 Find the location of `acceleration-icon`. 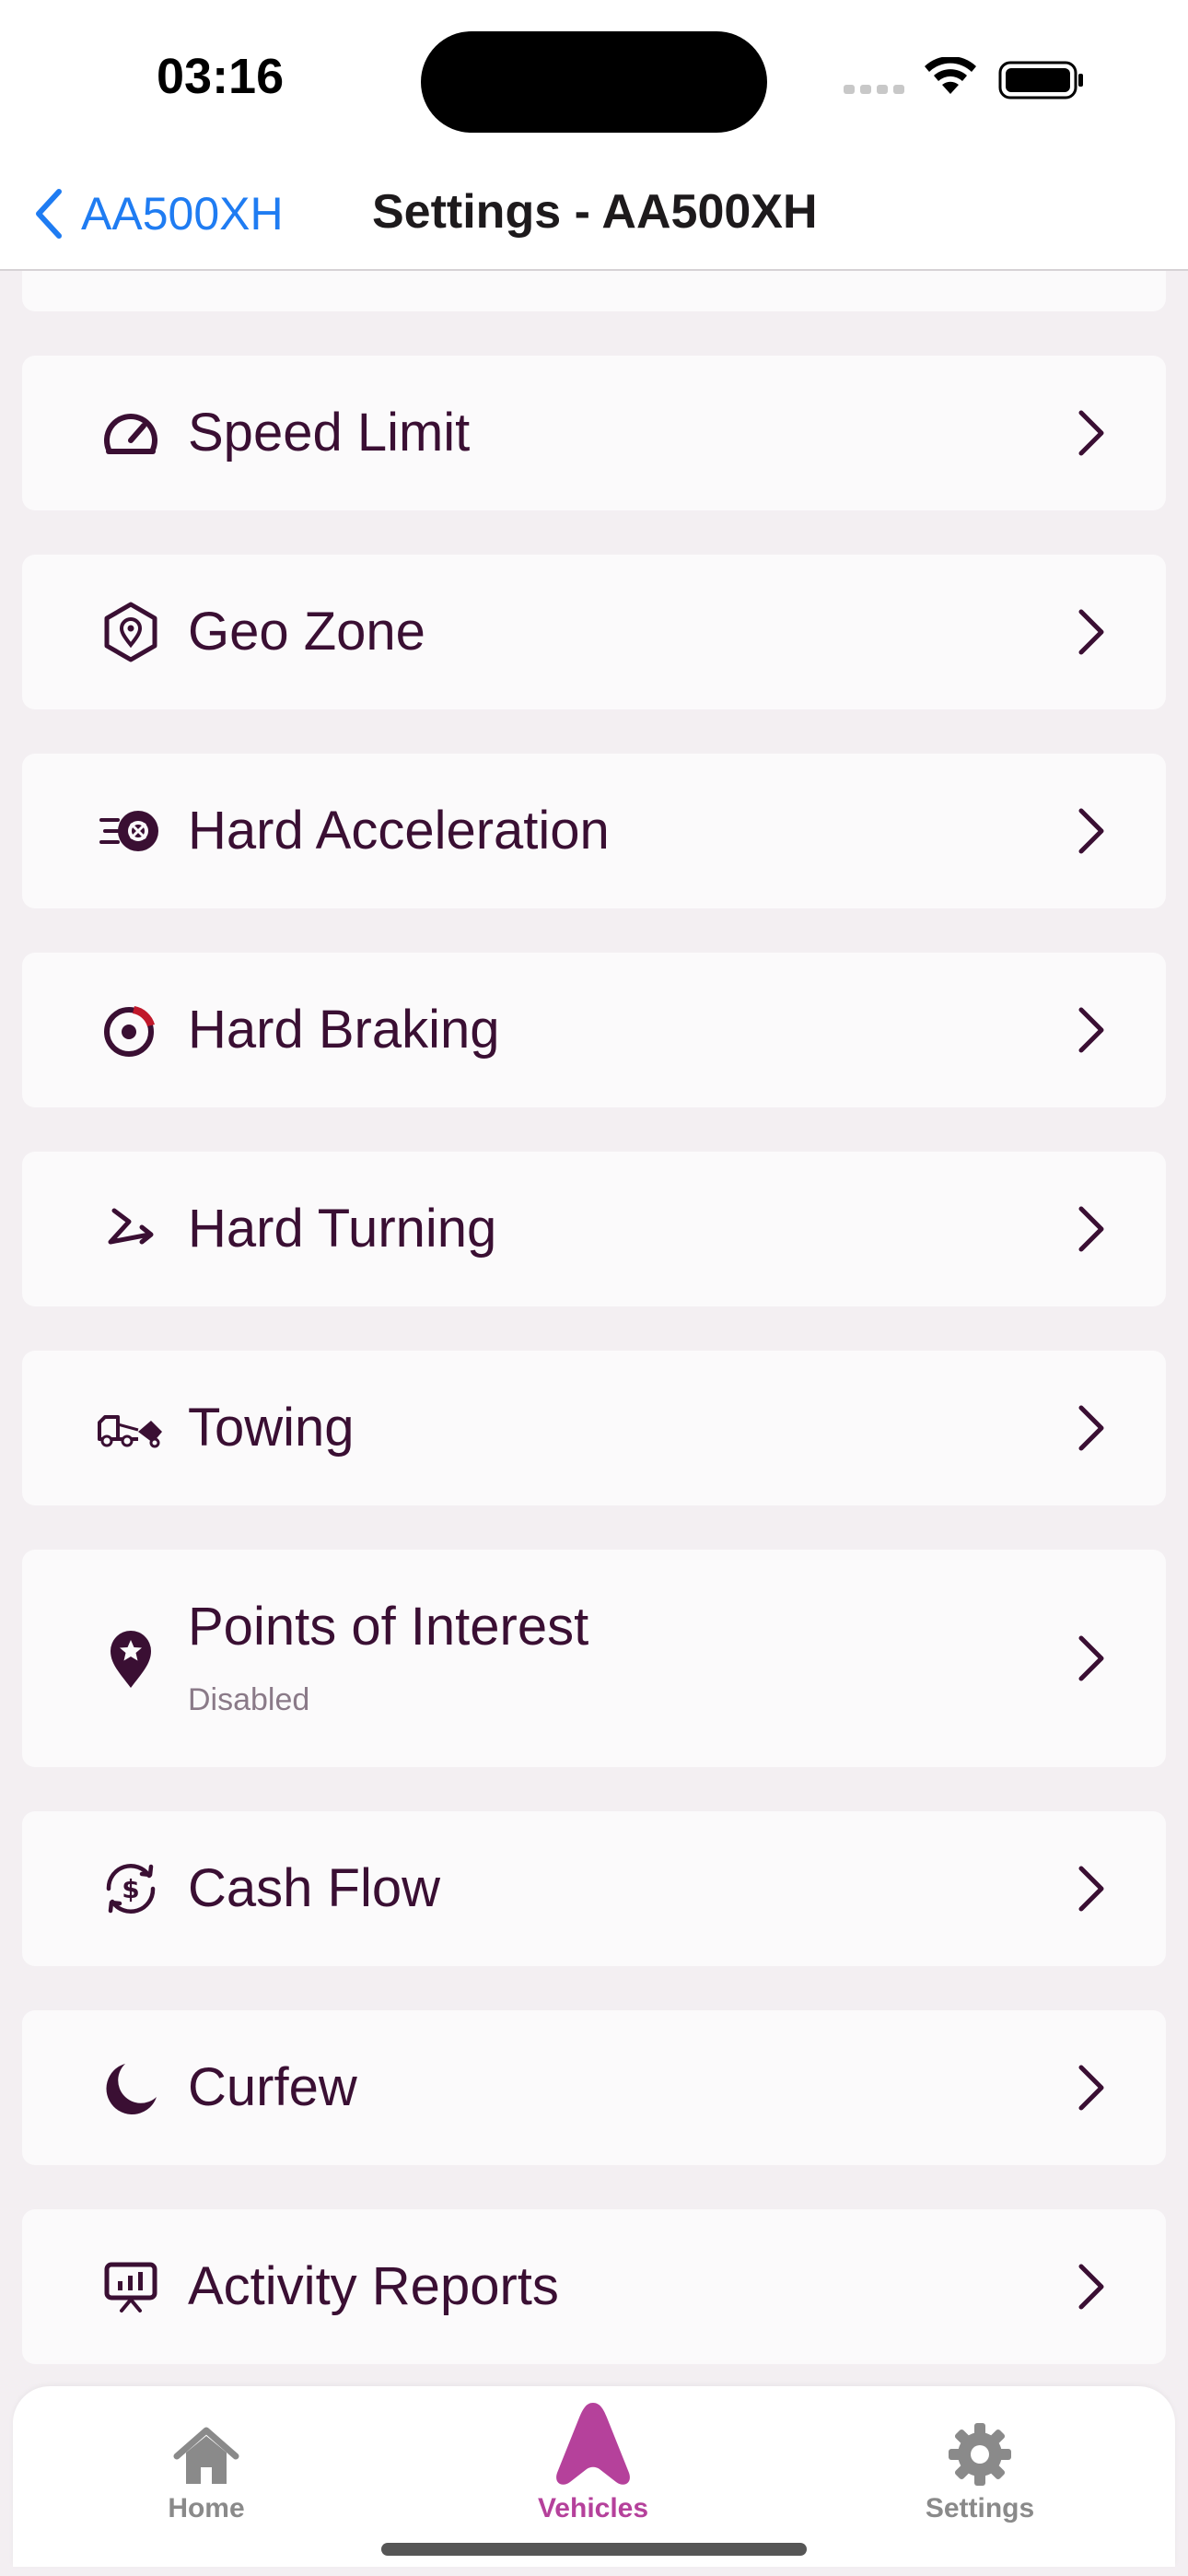

acceleration-icon is located at coordinates (131, 831).